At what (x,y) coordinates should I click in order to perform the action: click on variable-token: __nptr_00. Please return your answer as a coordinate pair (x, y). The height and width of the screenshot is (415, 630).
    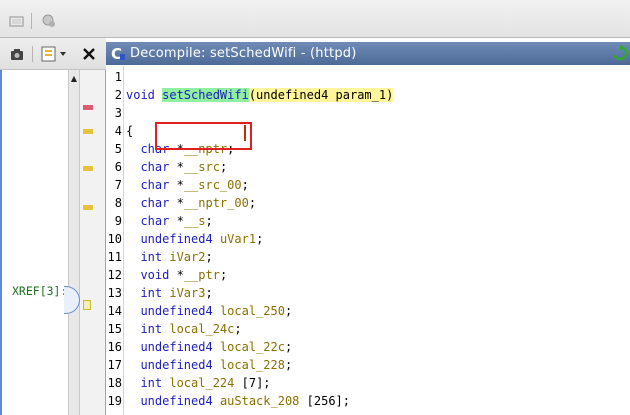
    Looking at the image, I should click on (216, 203).